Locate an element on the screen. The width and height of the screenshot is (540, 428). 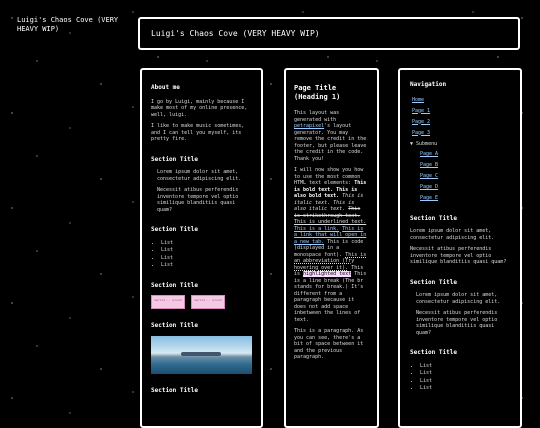
nav-title: Navigation is located at coordinates (428, 84).